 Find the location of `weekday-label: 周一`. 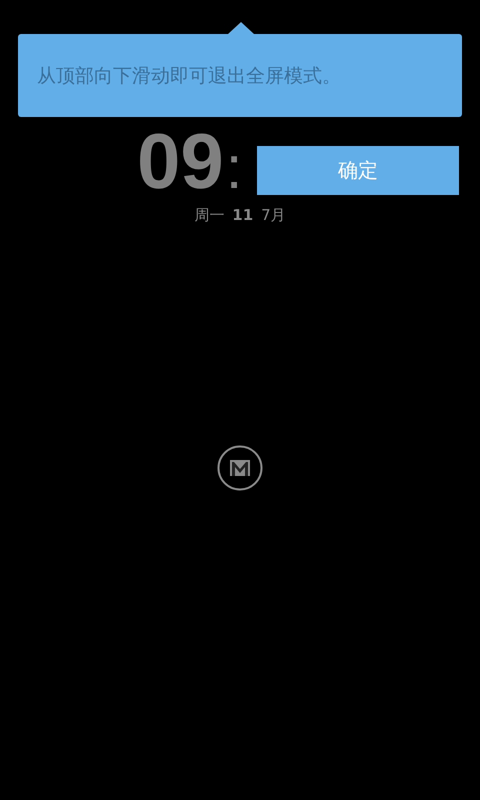

weekday-label: 周一 is located at coordinates (209, 215).